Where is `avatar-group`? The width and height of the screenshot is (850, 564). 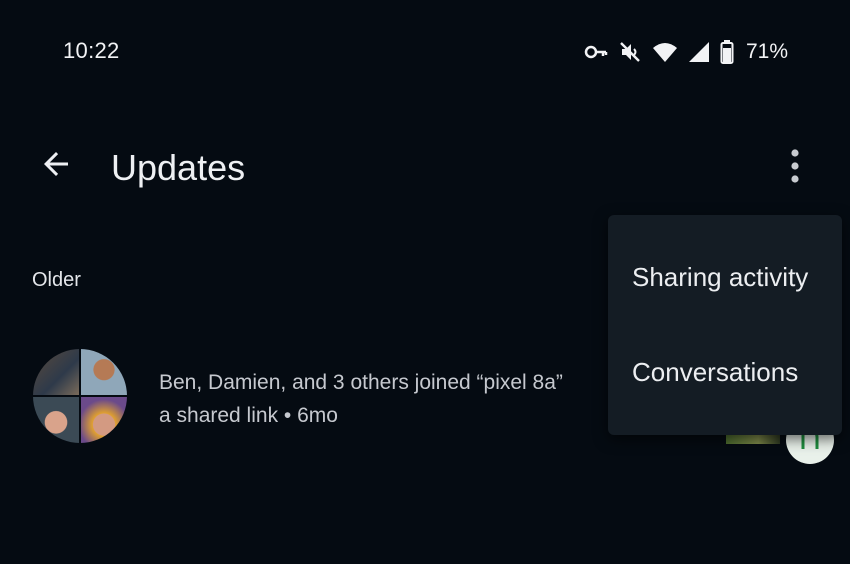
avatar-group is located at coordinates (80, 396).